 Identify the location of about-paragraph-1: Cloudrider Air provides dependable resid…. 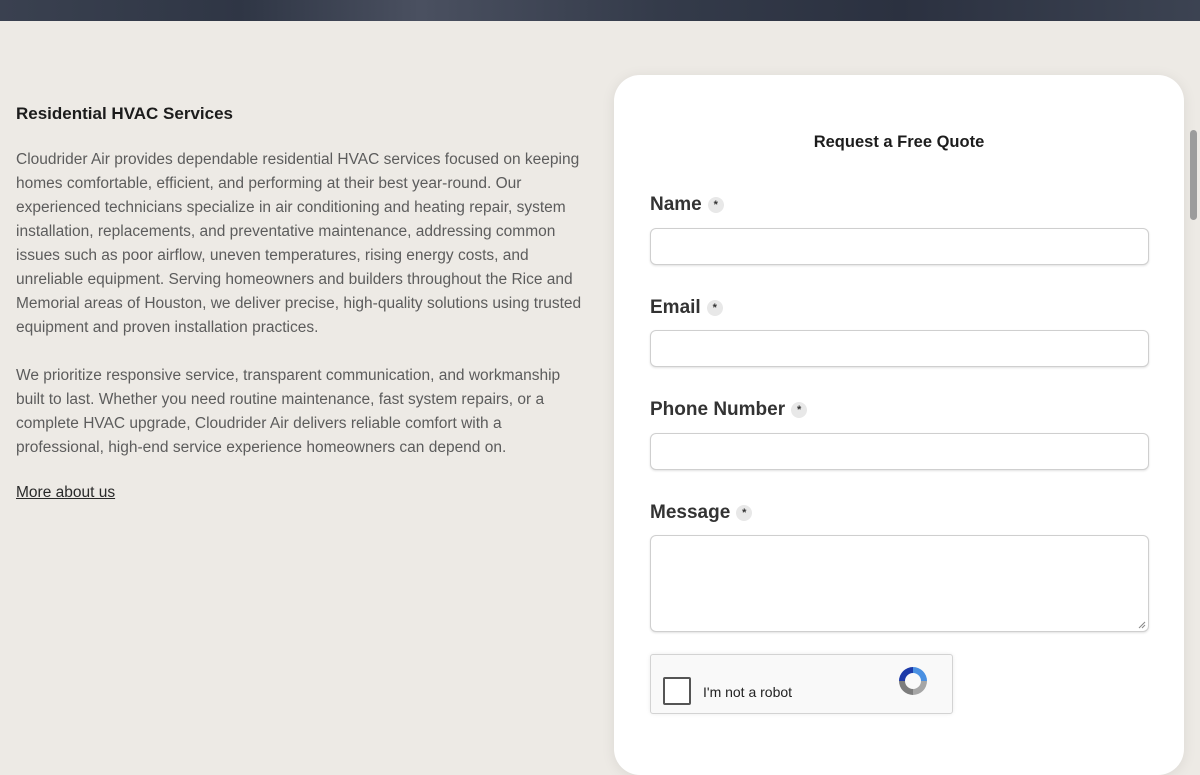
(299, 243).